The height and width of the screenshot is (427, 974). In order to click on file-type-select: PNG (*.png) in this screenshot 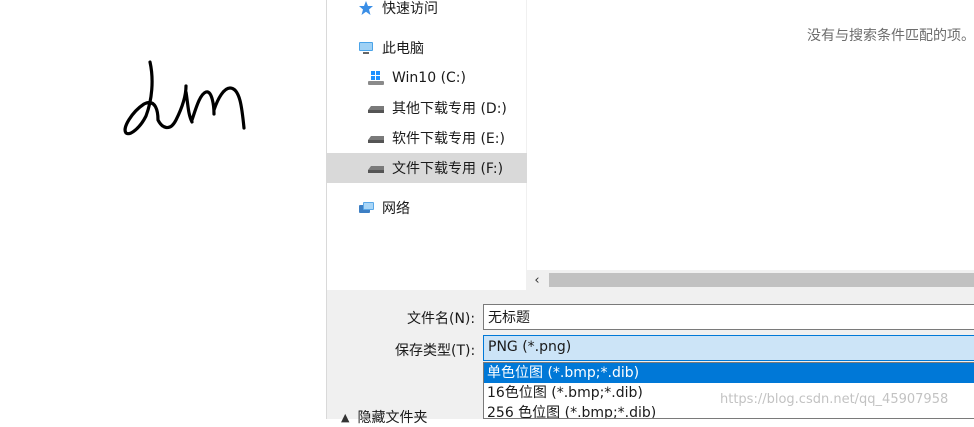, I will do `click(728, 348)`.